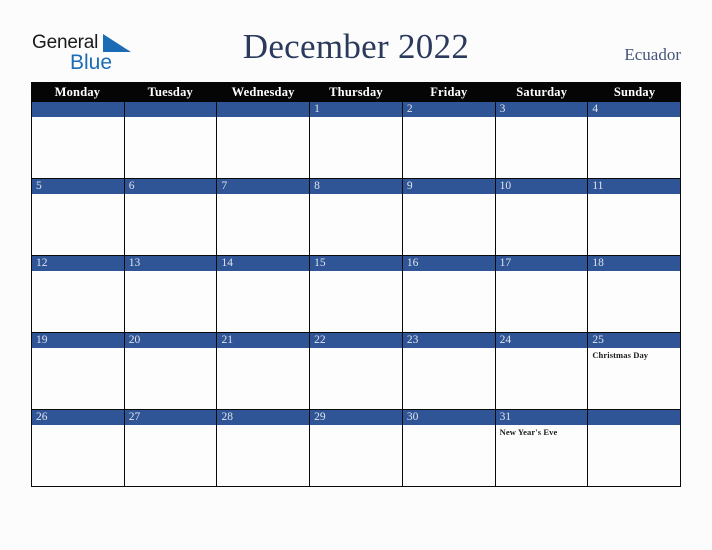 This screenshot has height=550, width=712. Describe the element at coordinates (171, 371) in the screenshot. I see `calendar-day-cell-20: 20` at that location.